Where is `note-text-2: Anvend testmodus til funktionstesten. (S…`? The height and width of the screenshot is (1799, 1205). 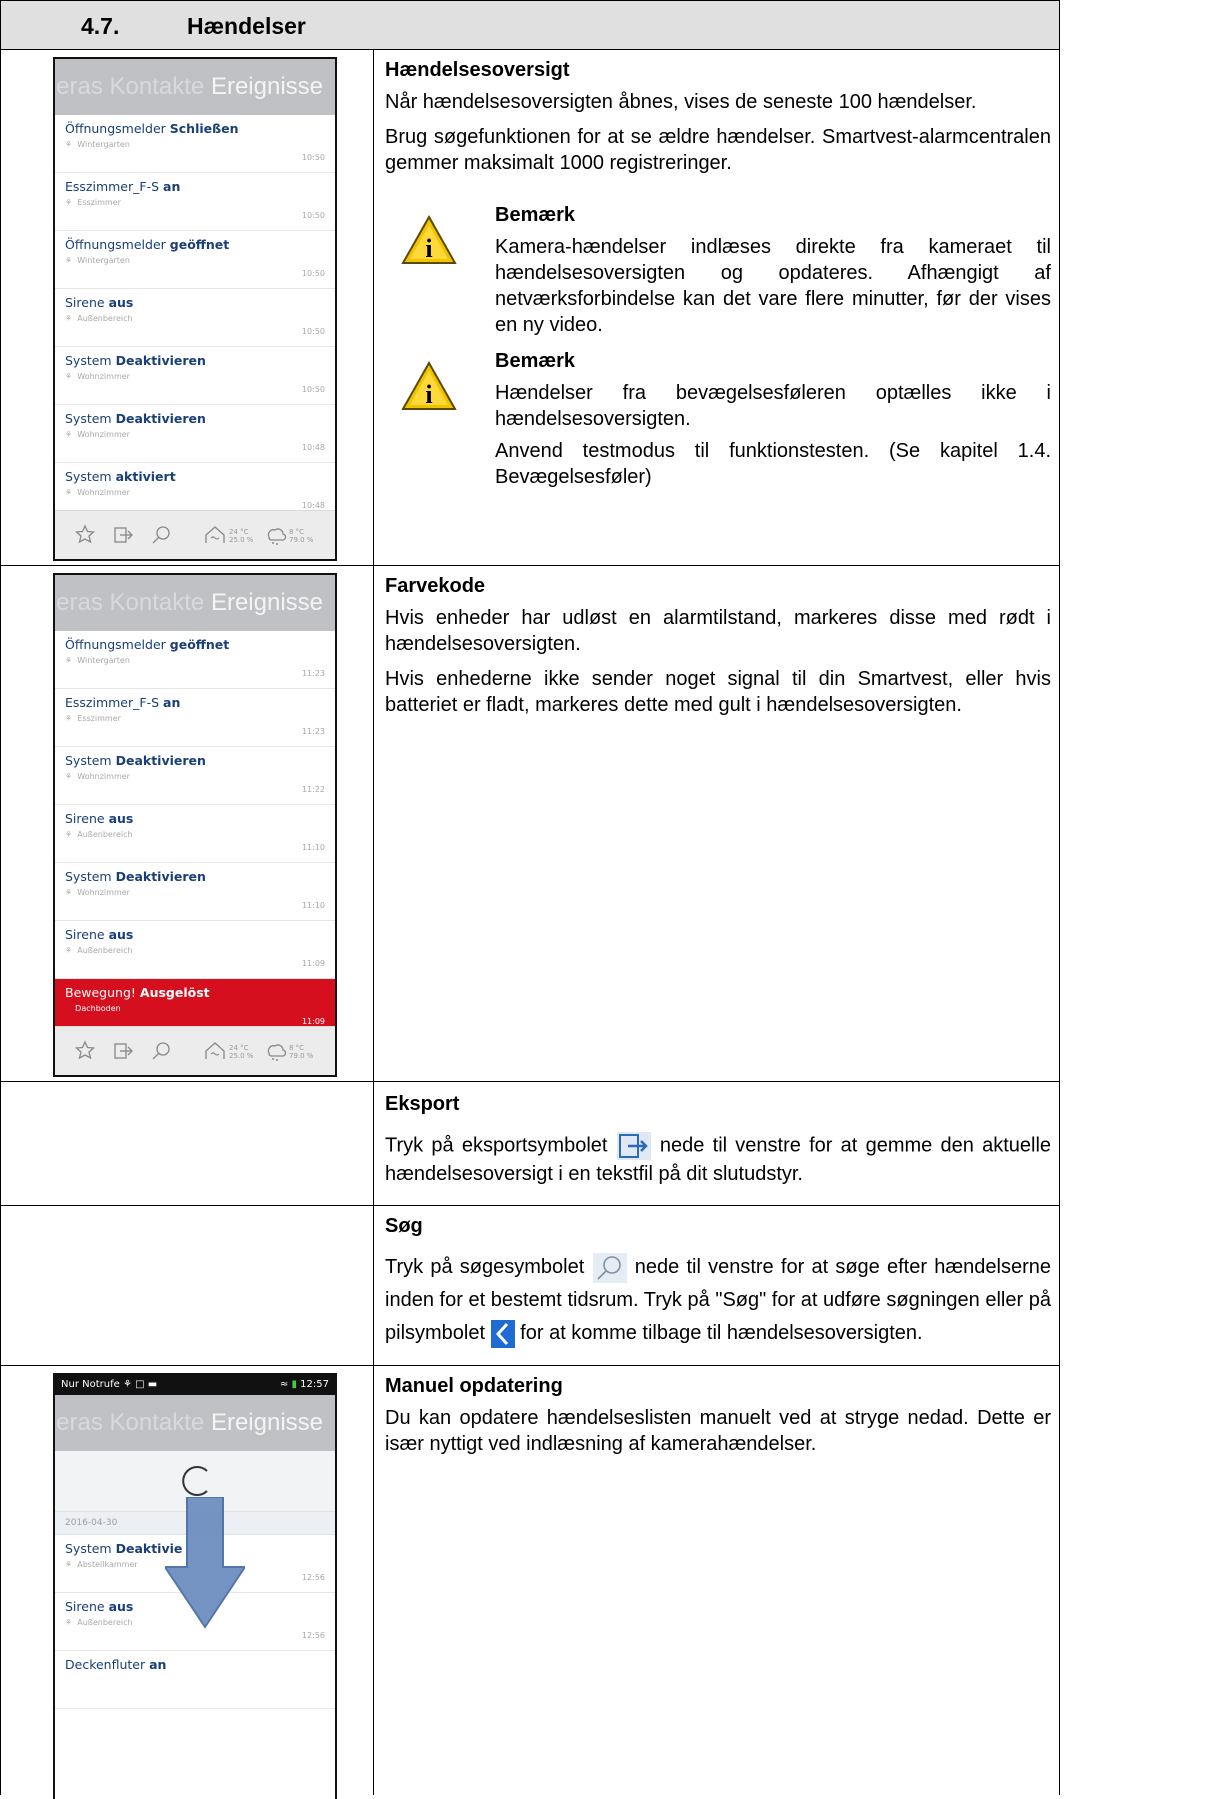
note-text-2: Anvend testmodus til funktionstesten. (S… is located at coordinates (773, 464).